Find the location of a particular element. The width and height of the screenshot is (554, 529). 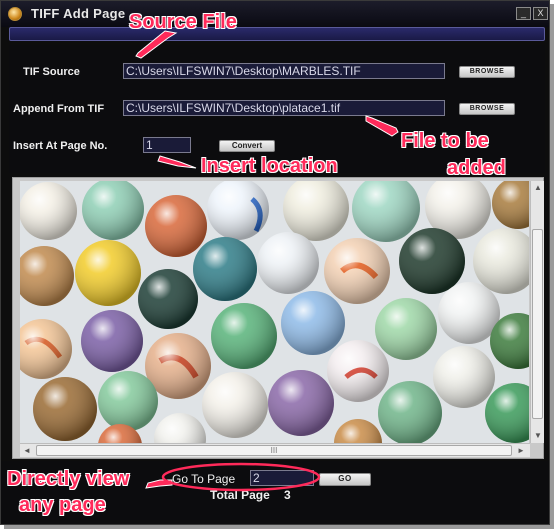

annotation-added: added is located at coordinates (476, 168).